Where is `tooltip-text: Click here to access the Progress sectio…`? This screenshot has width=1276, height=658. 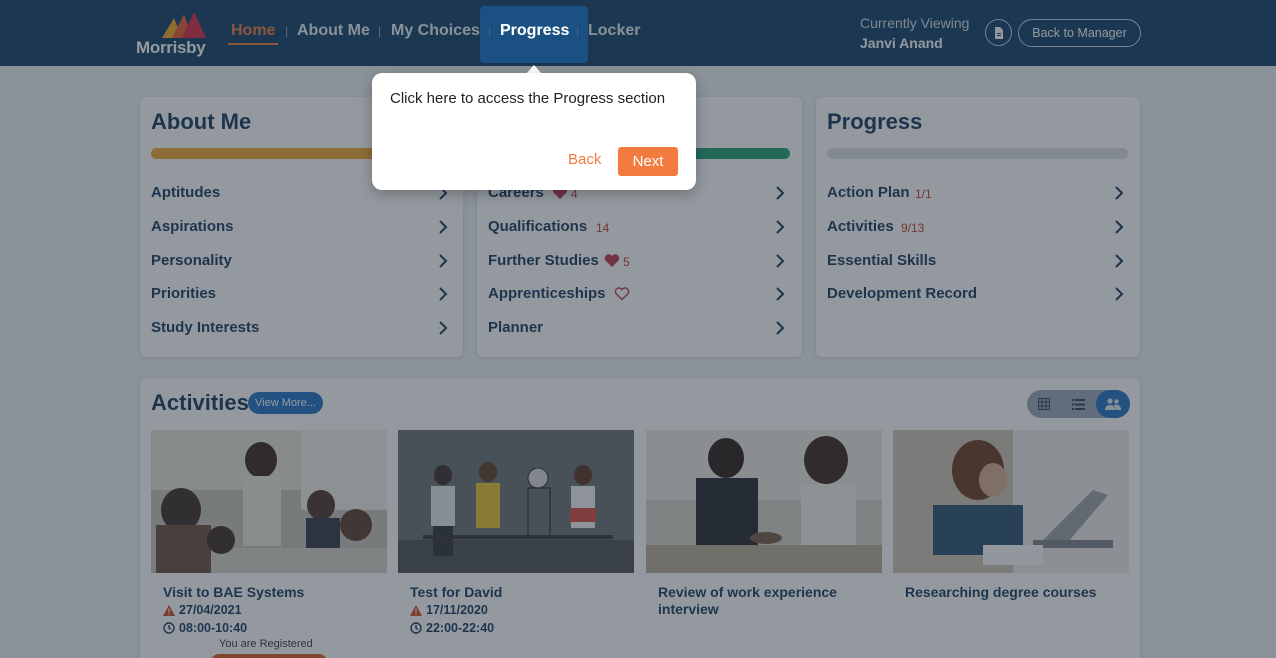
tooltip-text: Click here to access the Progress sectio… is located at coordinates (528, 98).